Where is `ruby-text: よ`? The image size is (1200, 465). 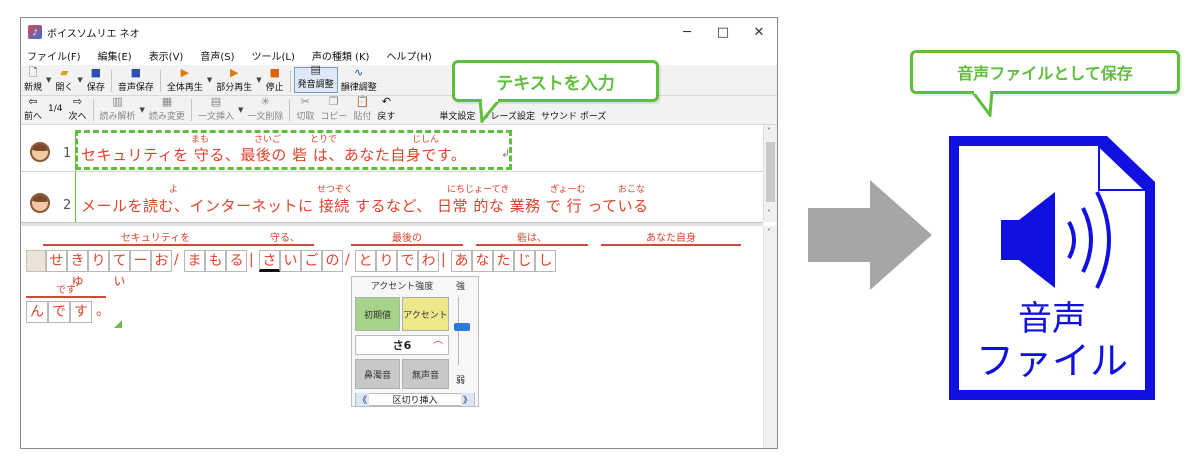
ruby-text: よ is located at coordinates (174, 190).